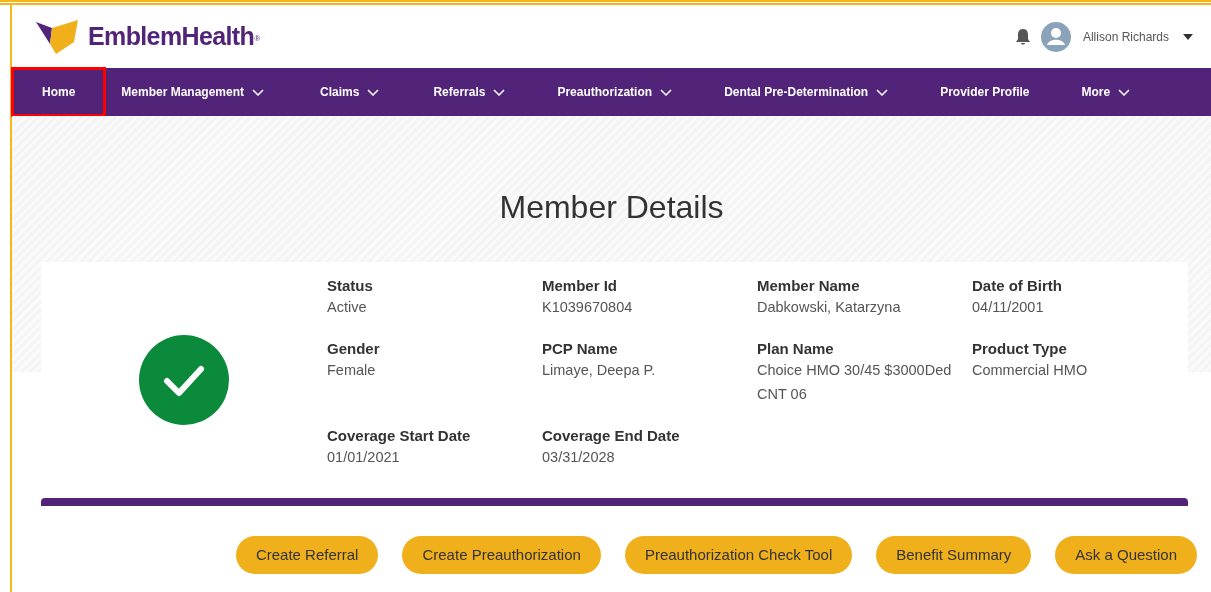 Image resolution: width=1211 pixels, height=592 pixels. I want to click on avatar-icon, so click(1055, 36).